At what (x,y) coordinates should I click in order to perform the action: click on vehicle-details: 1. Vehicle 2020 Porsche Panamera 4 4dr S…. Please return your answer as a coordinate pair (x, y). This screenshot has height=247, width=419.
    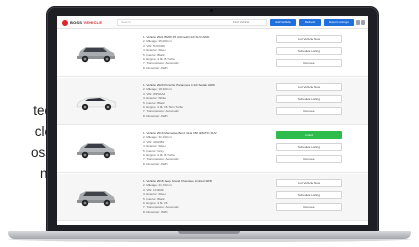
    Looking at the image, I should click on (198, 100).